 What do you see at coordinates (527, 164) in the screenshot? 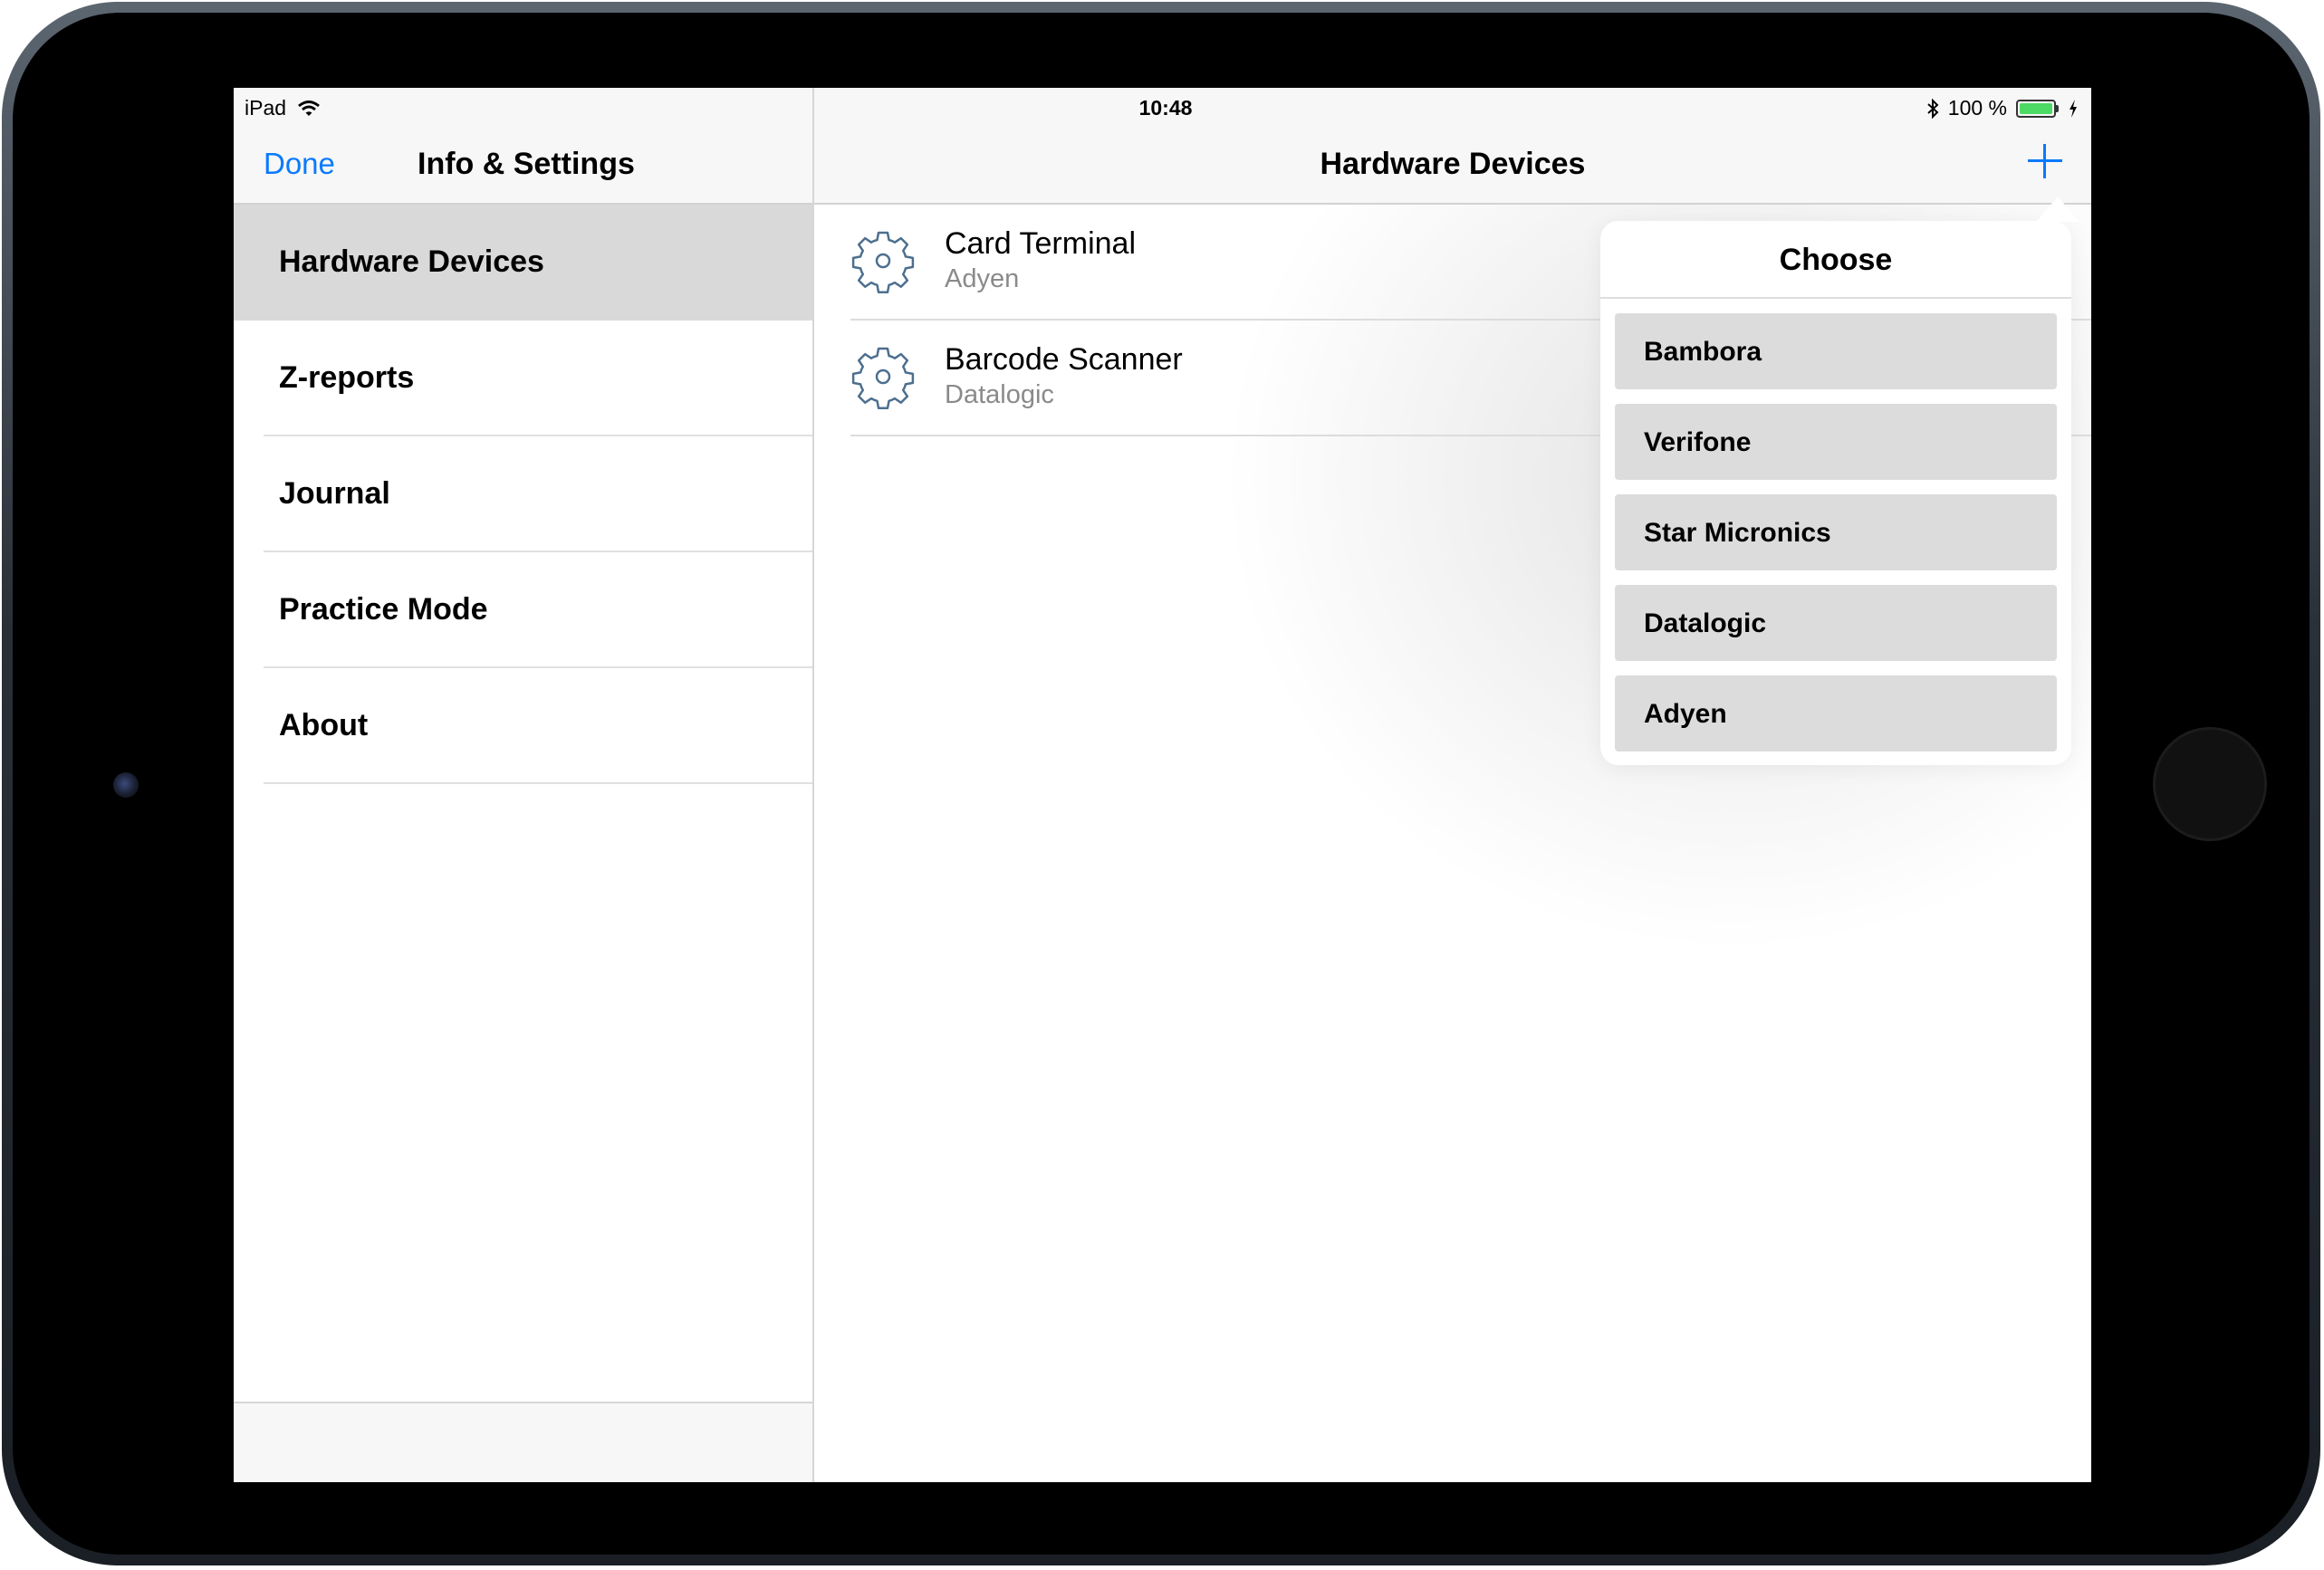
I see `master-title: Info & Settings` at bounding box center [527, 164].